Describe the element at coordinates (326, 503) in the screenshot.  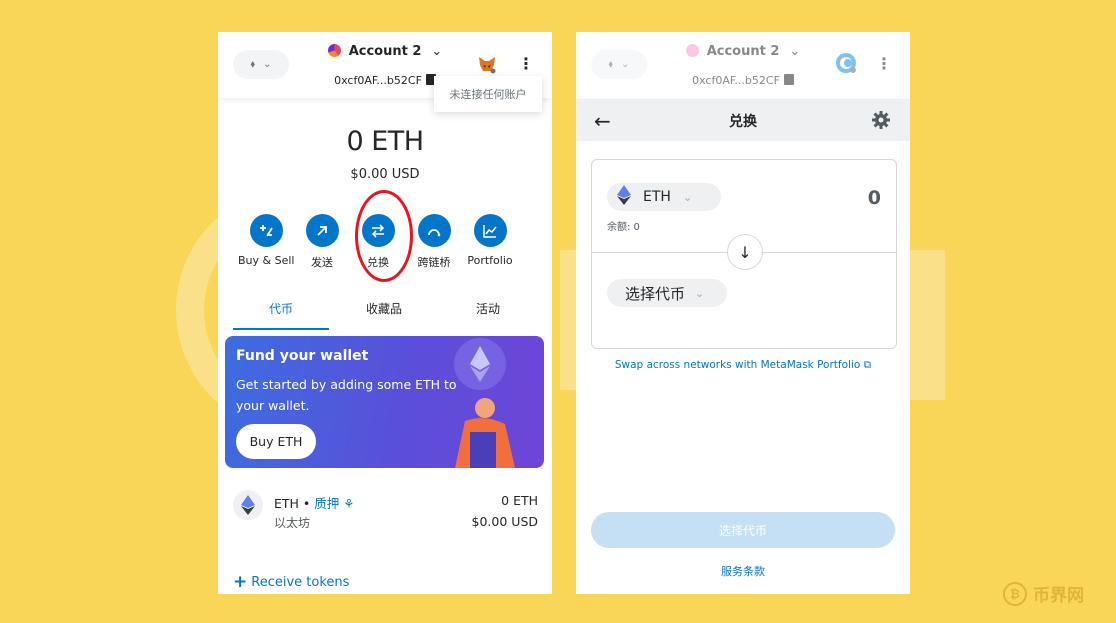
I see `stake-link: 质押` at that location.